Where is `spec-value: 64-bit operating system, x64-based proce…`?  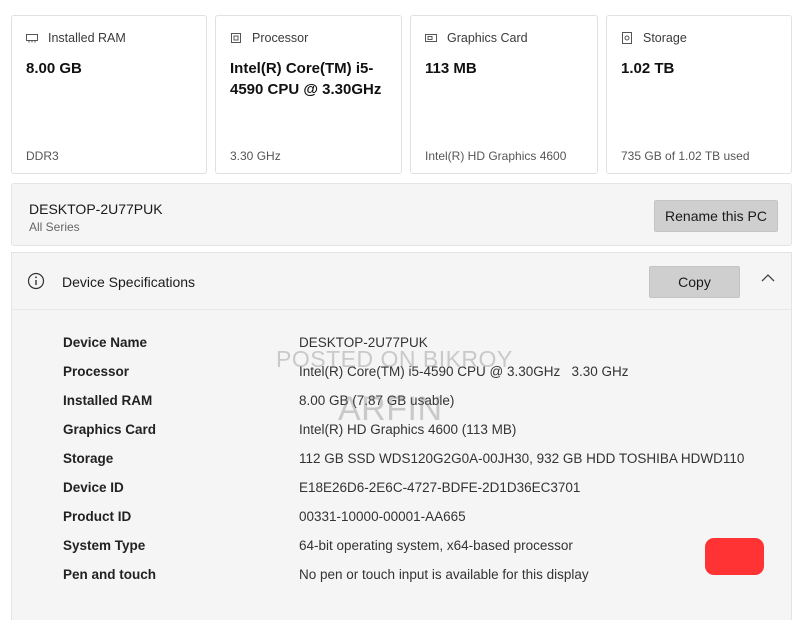
spec-value: 64-bit operating system, x64-based proce… is located at coordinates (436, 545).